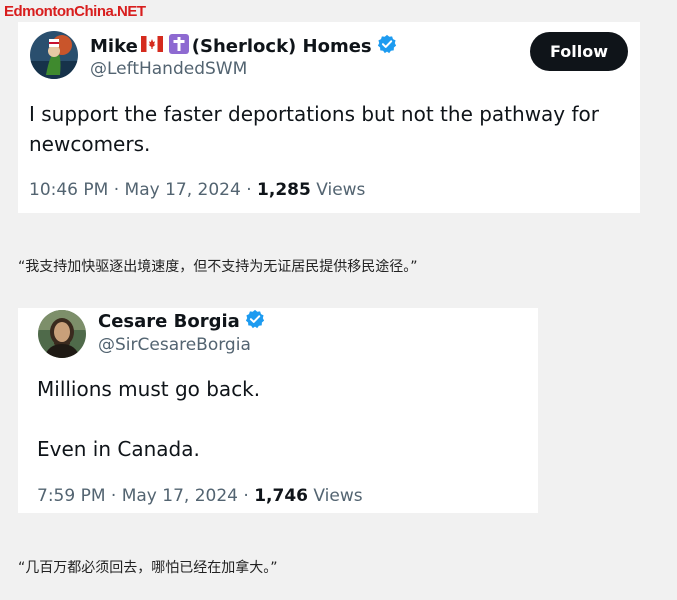  Describe the element at coordinates (118, 449) in the screenshot. I see `tweet-text-line-2: Even in Canada.` at that location.